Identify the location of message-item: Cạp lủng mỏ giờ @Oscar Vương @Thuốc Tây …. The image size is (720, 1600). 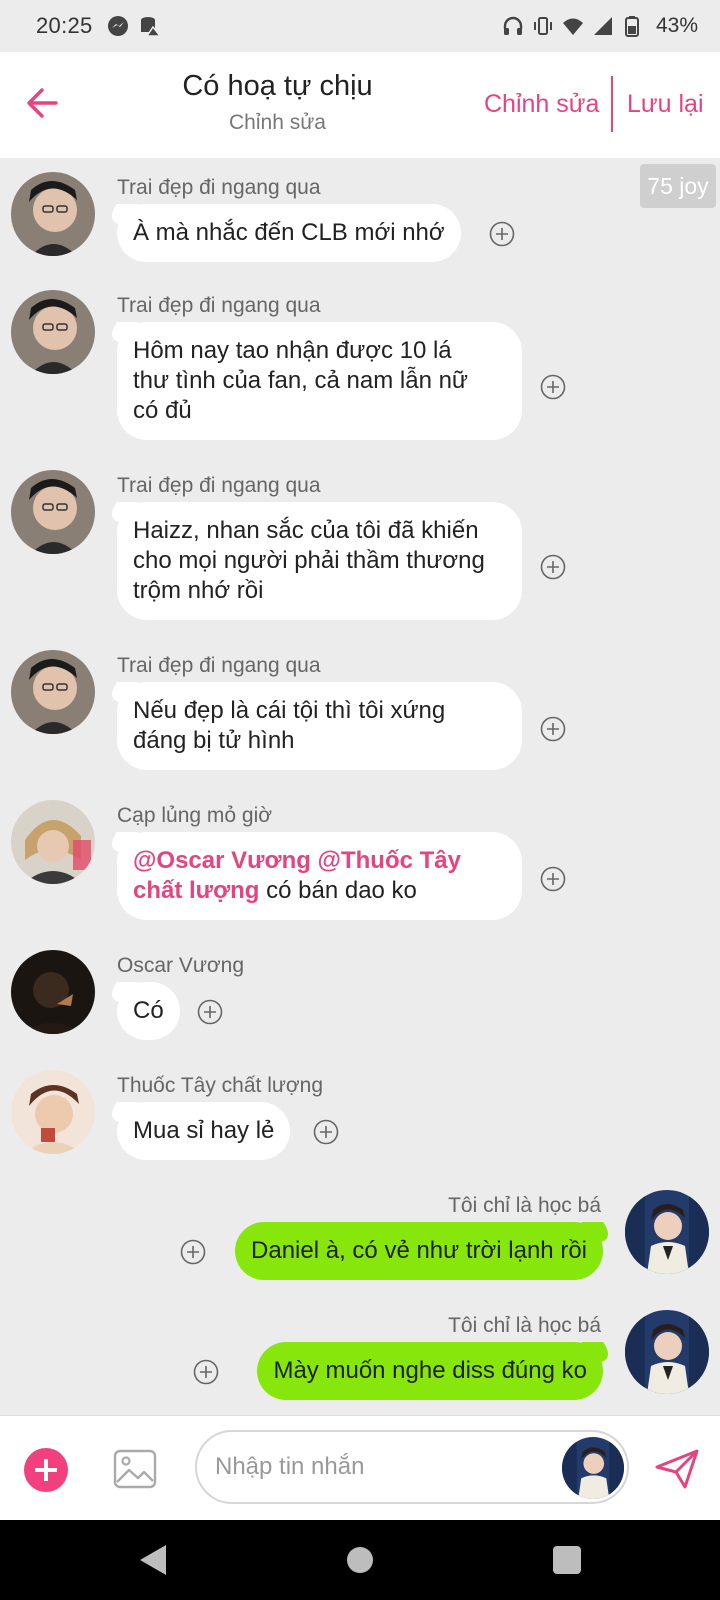
(360, 865).